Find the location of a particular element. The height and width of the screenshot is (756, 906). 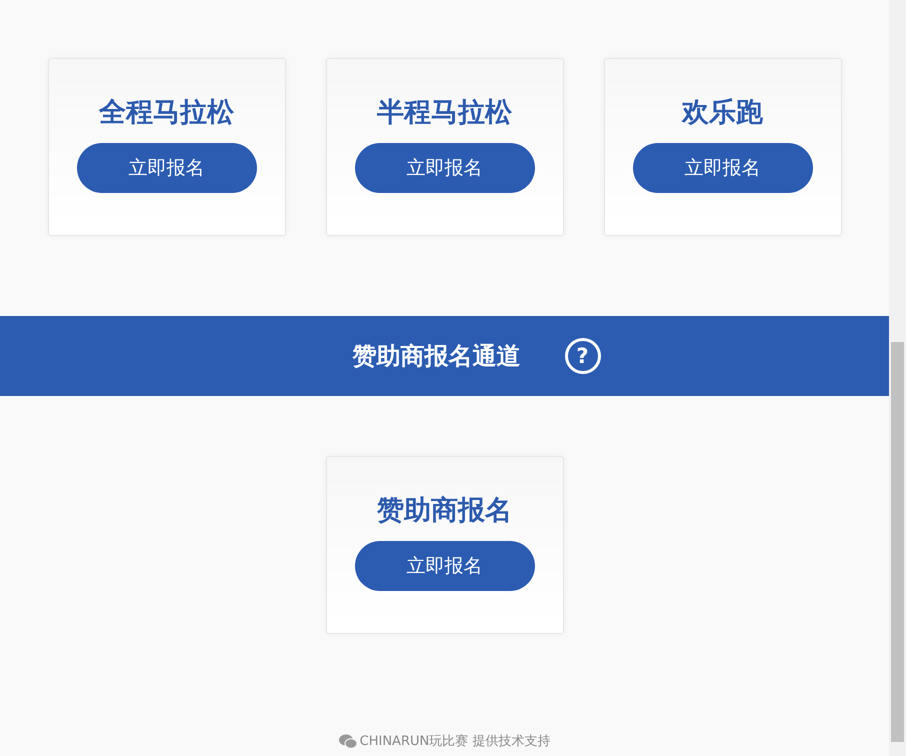

card-title: 赞助商报名 is located at coordinates (444, 511).